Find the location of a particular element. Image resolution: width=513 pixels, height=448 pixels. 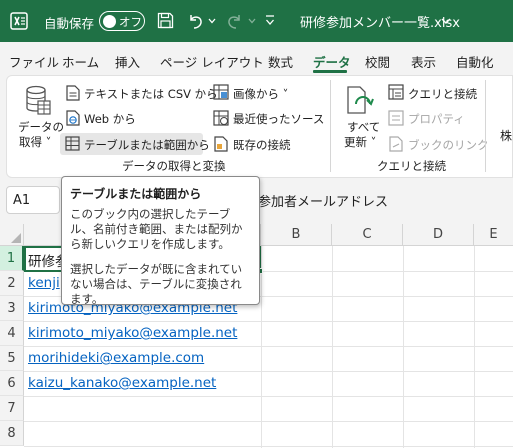

select-all-corner is located at coordinates (12, 235).